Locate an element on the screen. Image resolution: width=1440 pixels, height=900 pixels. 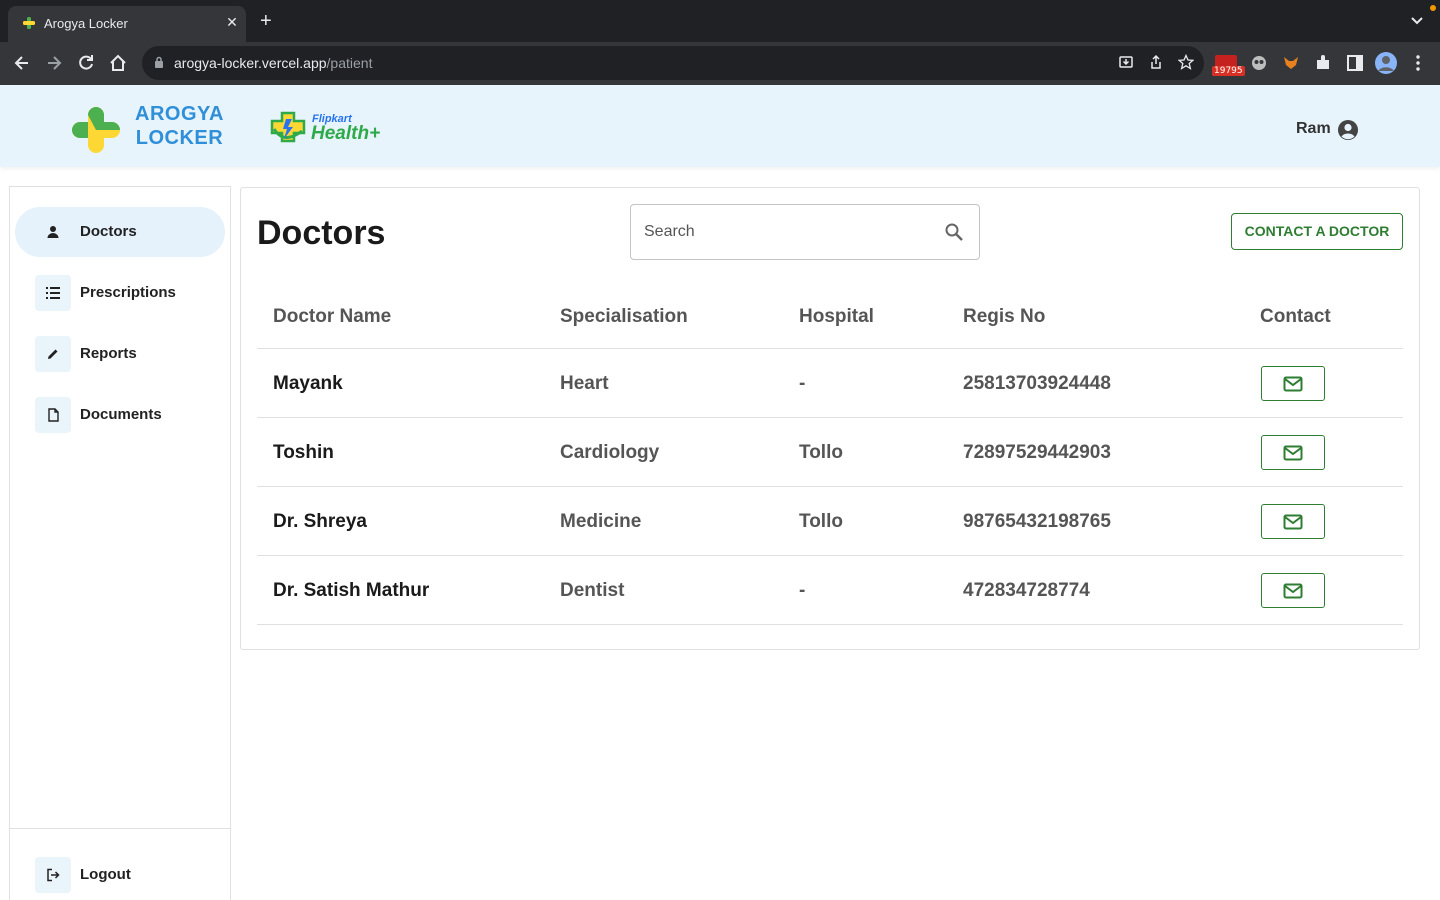
list-icon is located at coordinates (53, 293).